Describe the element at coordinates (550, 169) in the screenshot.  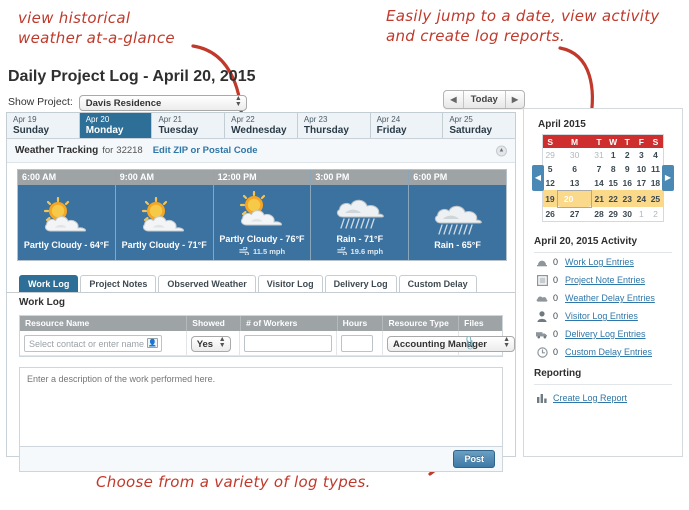
I see `calendar-day-cell: 5` at that location.